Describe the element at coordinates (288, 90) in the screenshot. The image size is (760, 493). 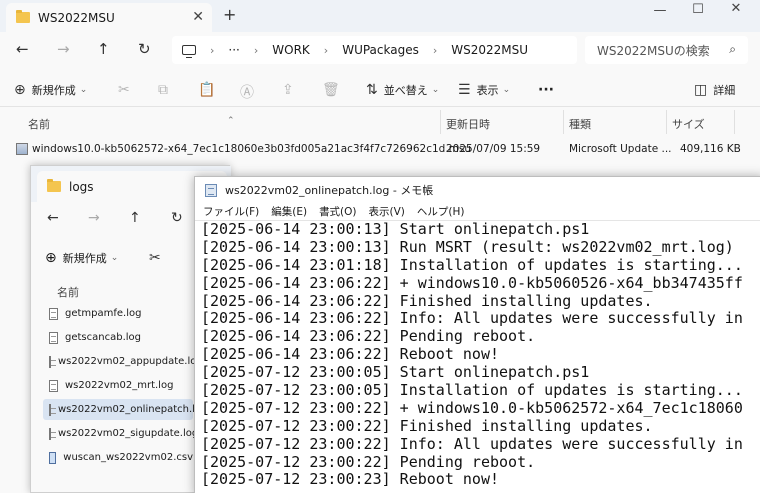
I see `share-icon: ⇪` at that location.